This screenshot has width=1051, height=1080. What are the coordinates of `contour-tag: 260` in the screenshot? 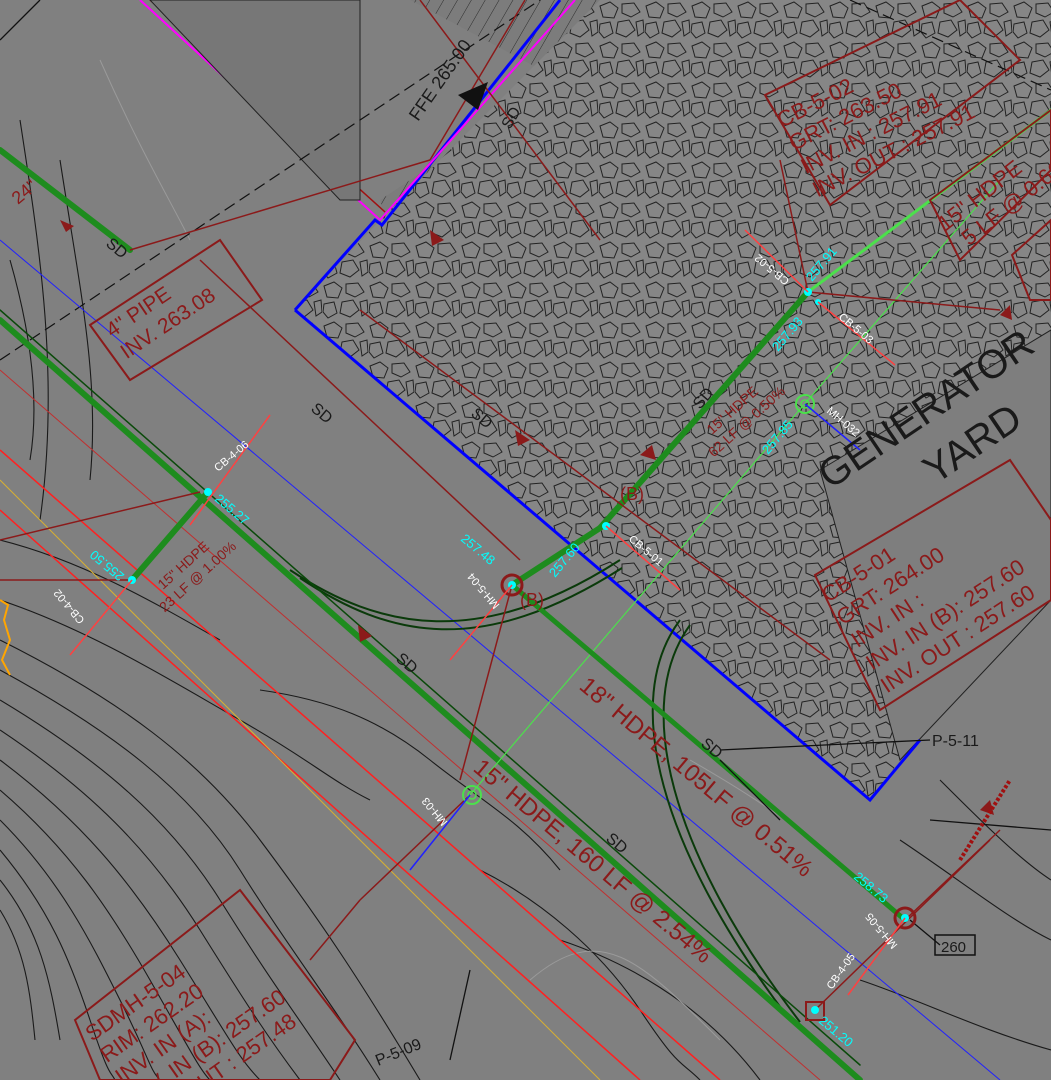 It's located at (953, 947).